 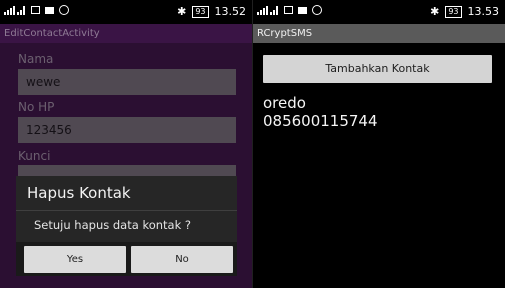 I want to click on dialog-message: Setuju hapus data kontak ?, so click(x=112, y=225).